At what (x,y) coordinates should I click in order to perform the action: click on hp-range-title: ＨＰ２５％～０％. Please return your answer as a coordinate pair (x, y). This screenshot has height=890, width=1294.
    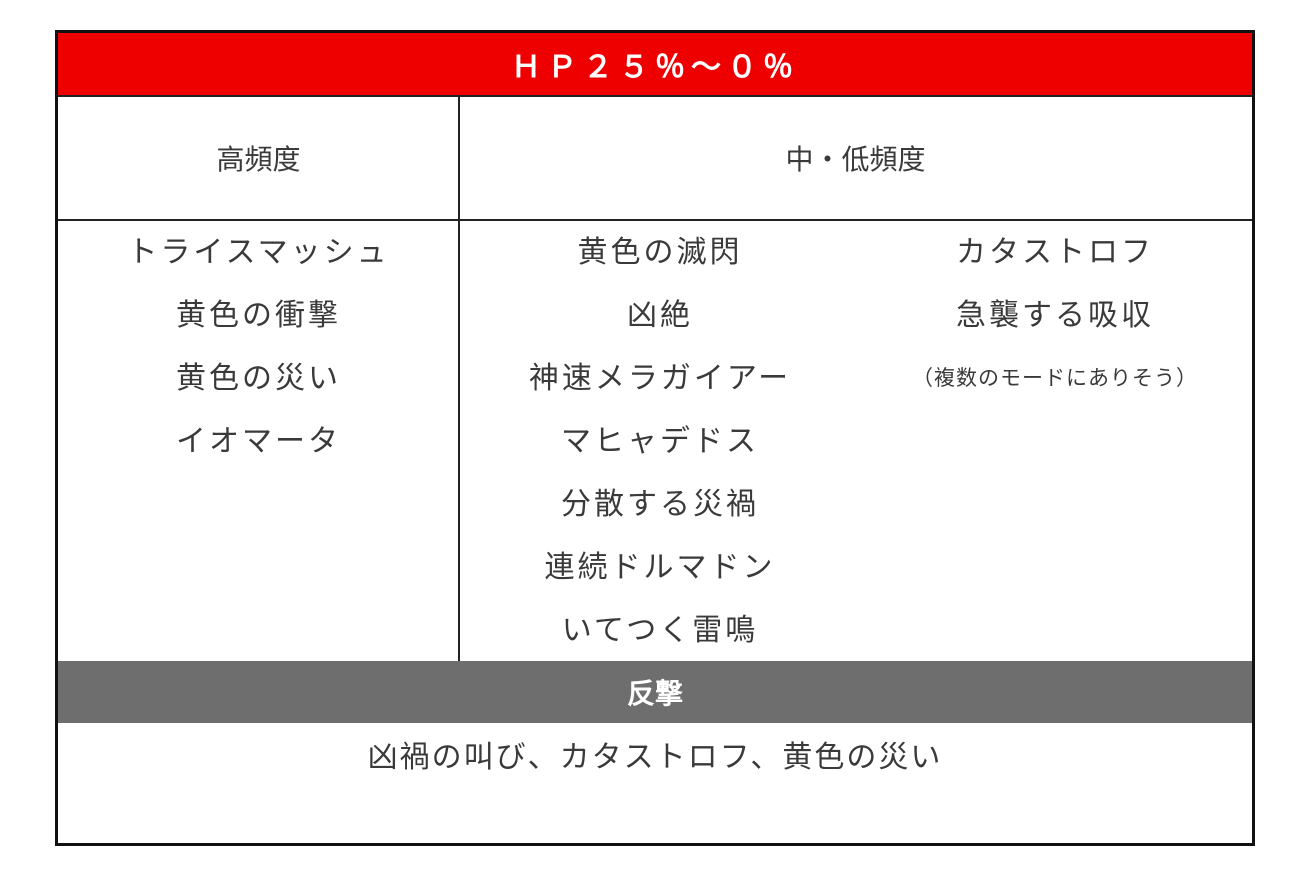
    Looking at the image, I should click on (655, 65).